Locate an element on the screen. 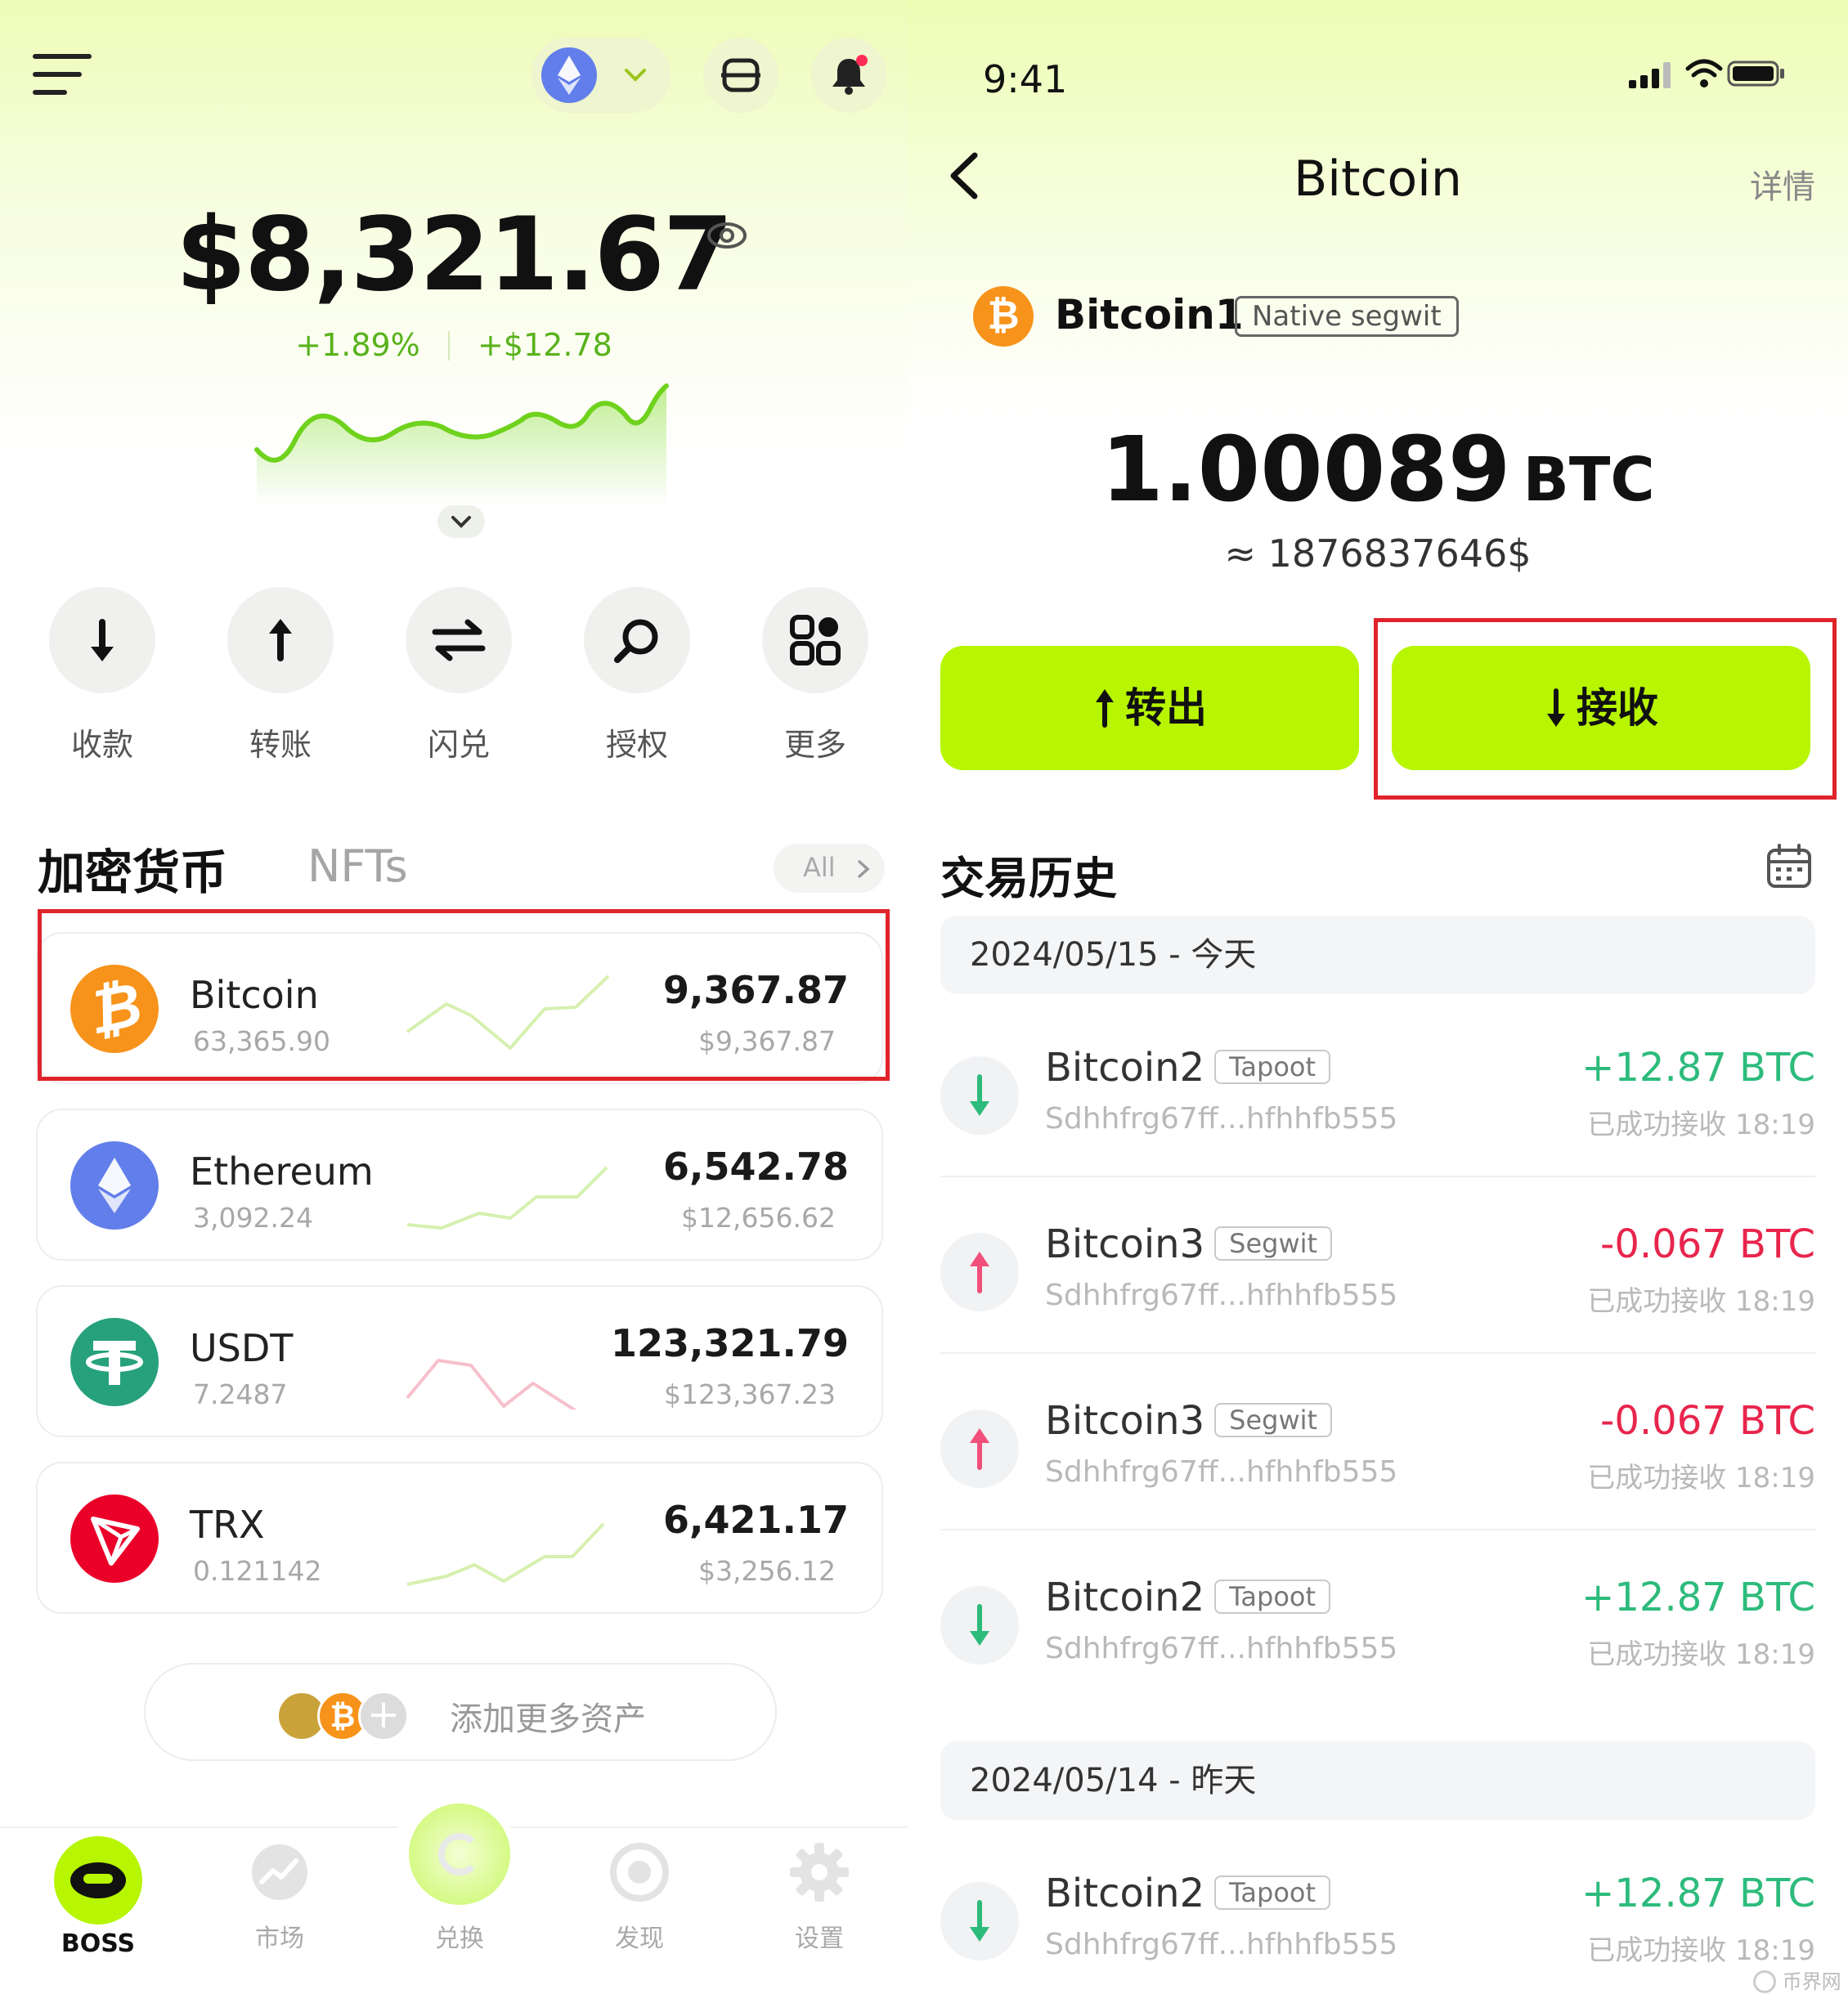 The width and height of the screenshot is (1848, 2003). more-action is located at coordinates (815, 640).